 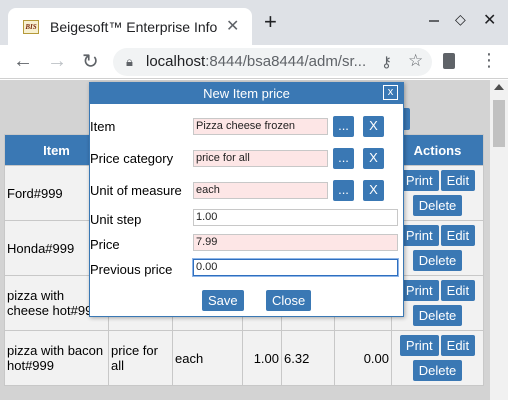 What do you see at coordinates (260, 126) in the screenshot?
I see `item-field: Pizza cheese frozen` at bounding box center [260, 126].